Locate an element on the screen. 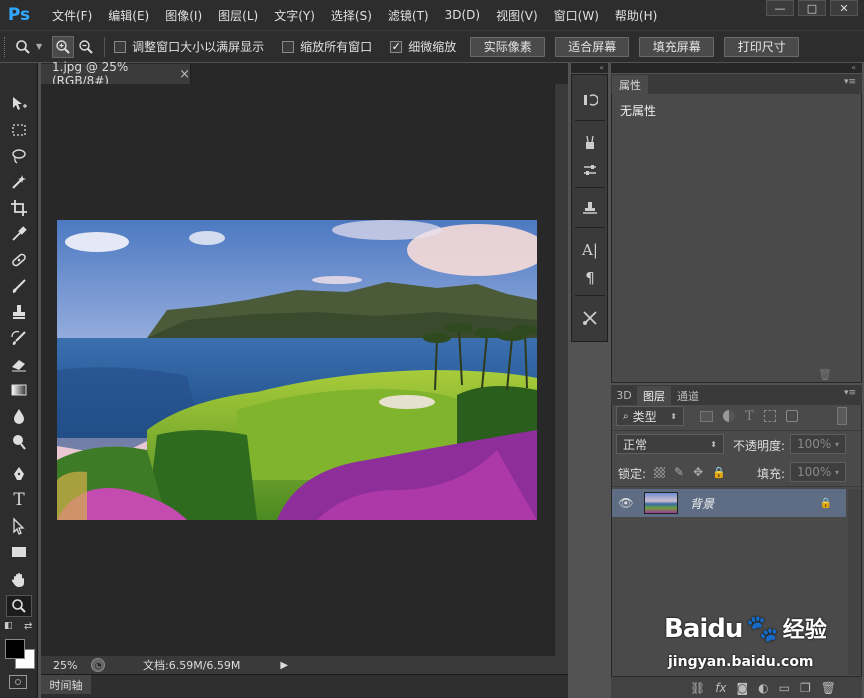 This screenshot has height=698, width=864. eraser-tool-icon is located at coordinates (19, 364).